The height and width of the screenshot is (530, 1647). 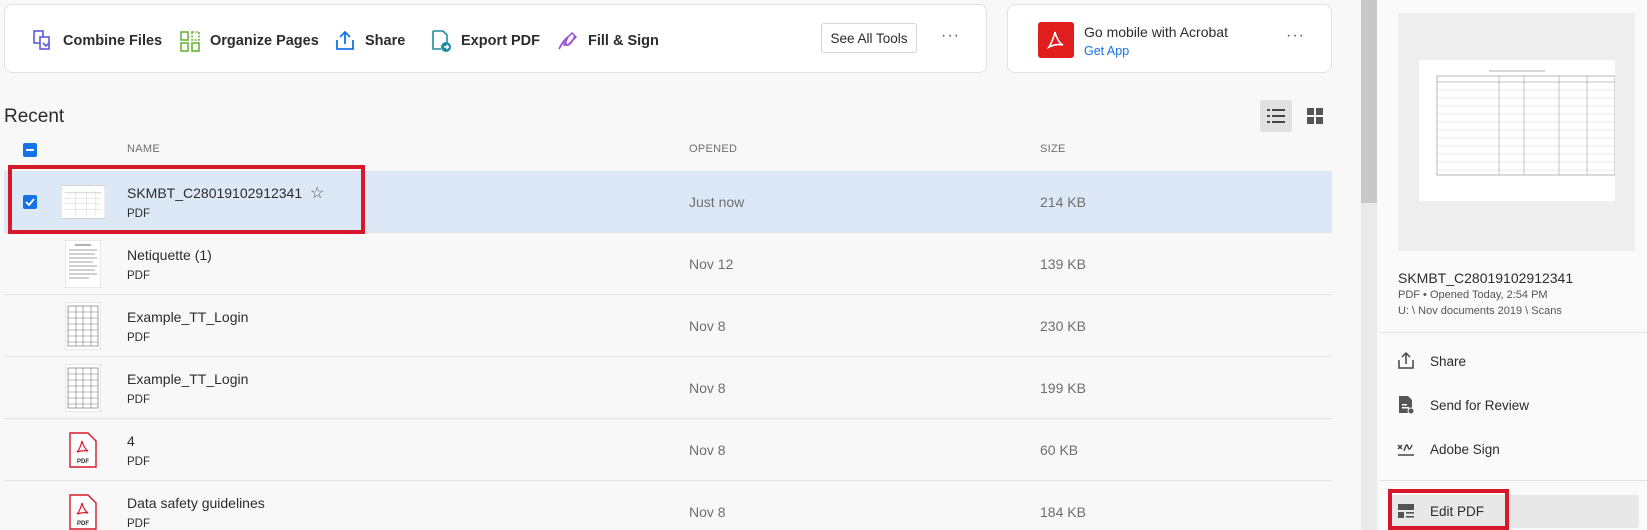 I want to click on file-name: Data safety guidelines, so click(x=196, y=503).